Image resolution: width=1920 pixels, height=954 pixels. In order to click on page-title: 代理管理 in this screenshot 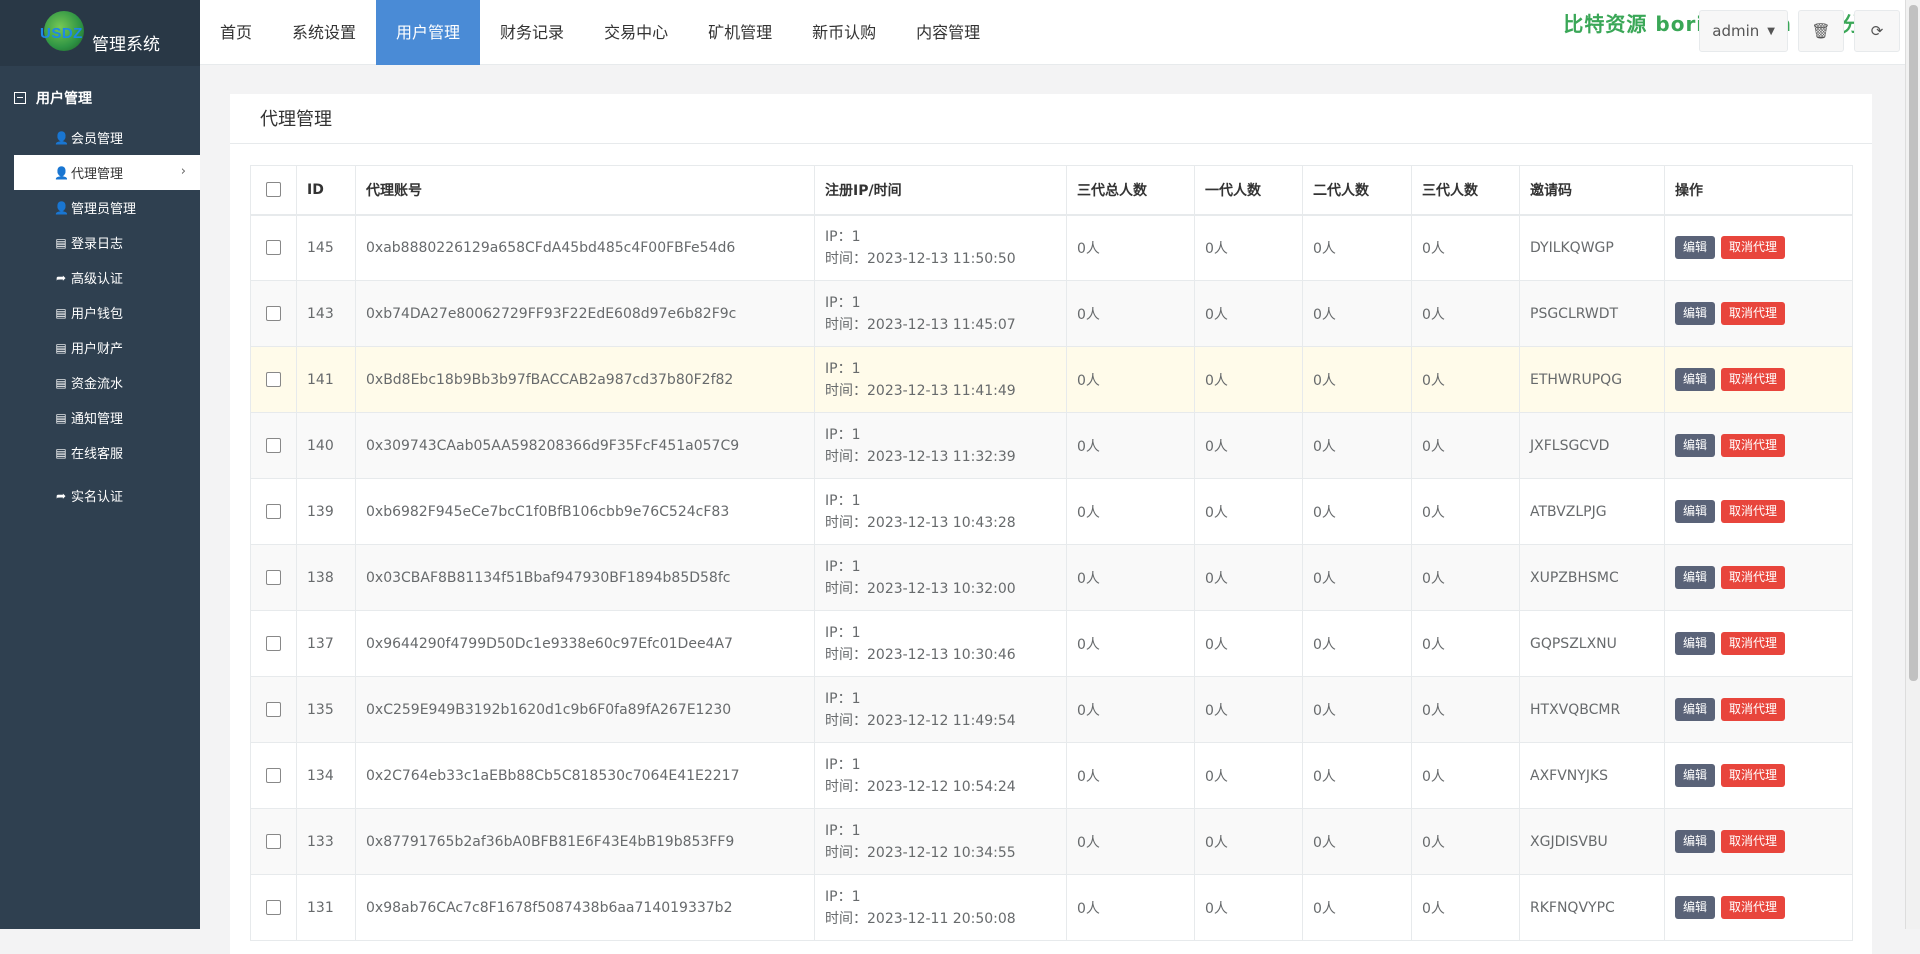, I will do `click(1051, 119)`.